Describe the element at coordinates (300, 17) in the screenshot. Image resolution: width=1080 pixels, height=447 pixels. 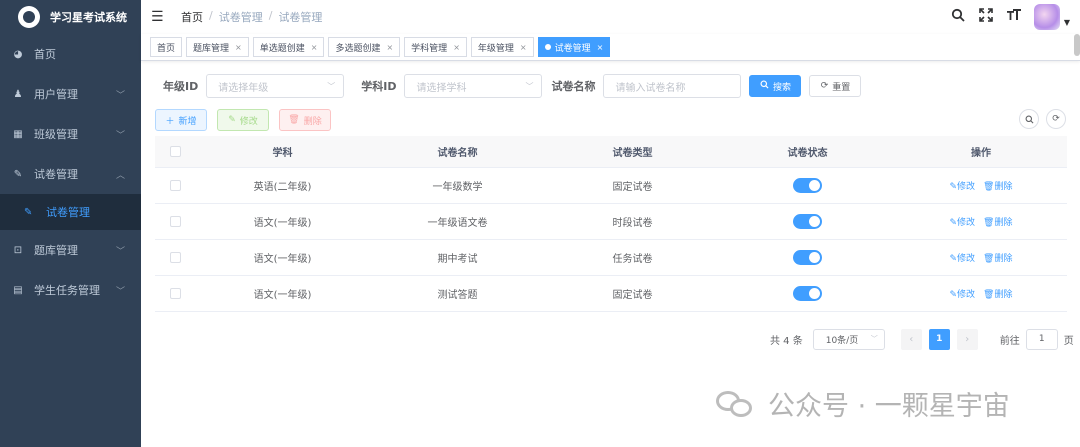
I see `breadcrumb-item: 试卷管理` at that location.